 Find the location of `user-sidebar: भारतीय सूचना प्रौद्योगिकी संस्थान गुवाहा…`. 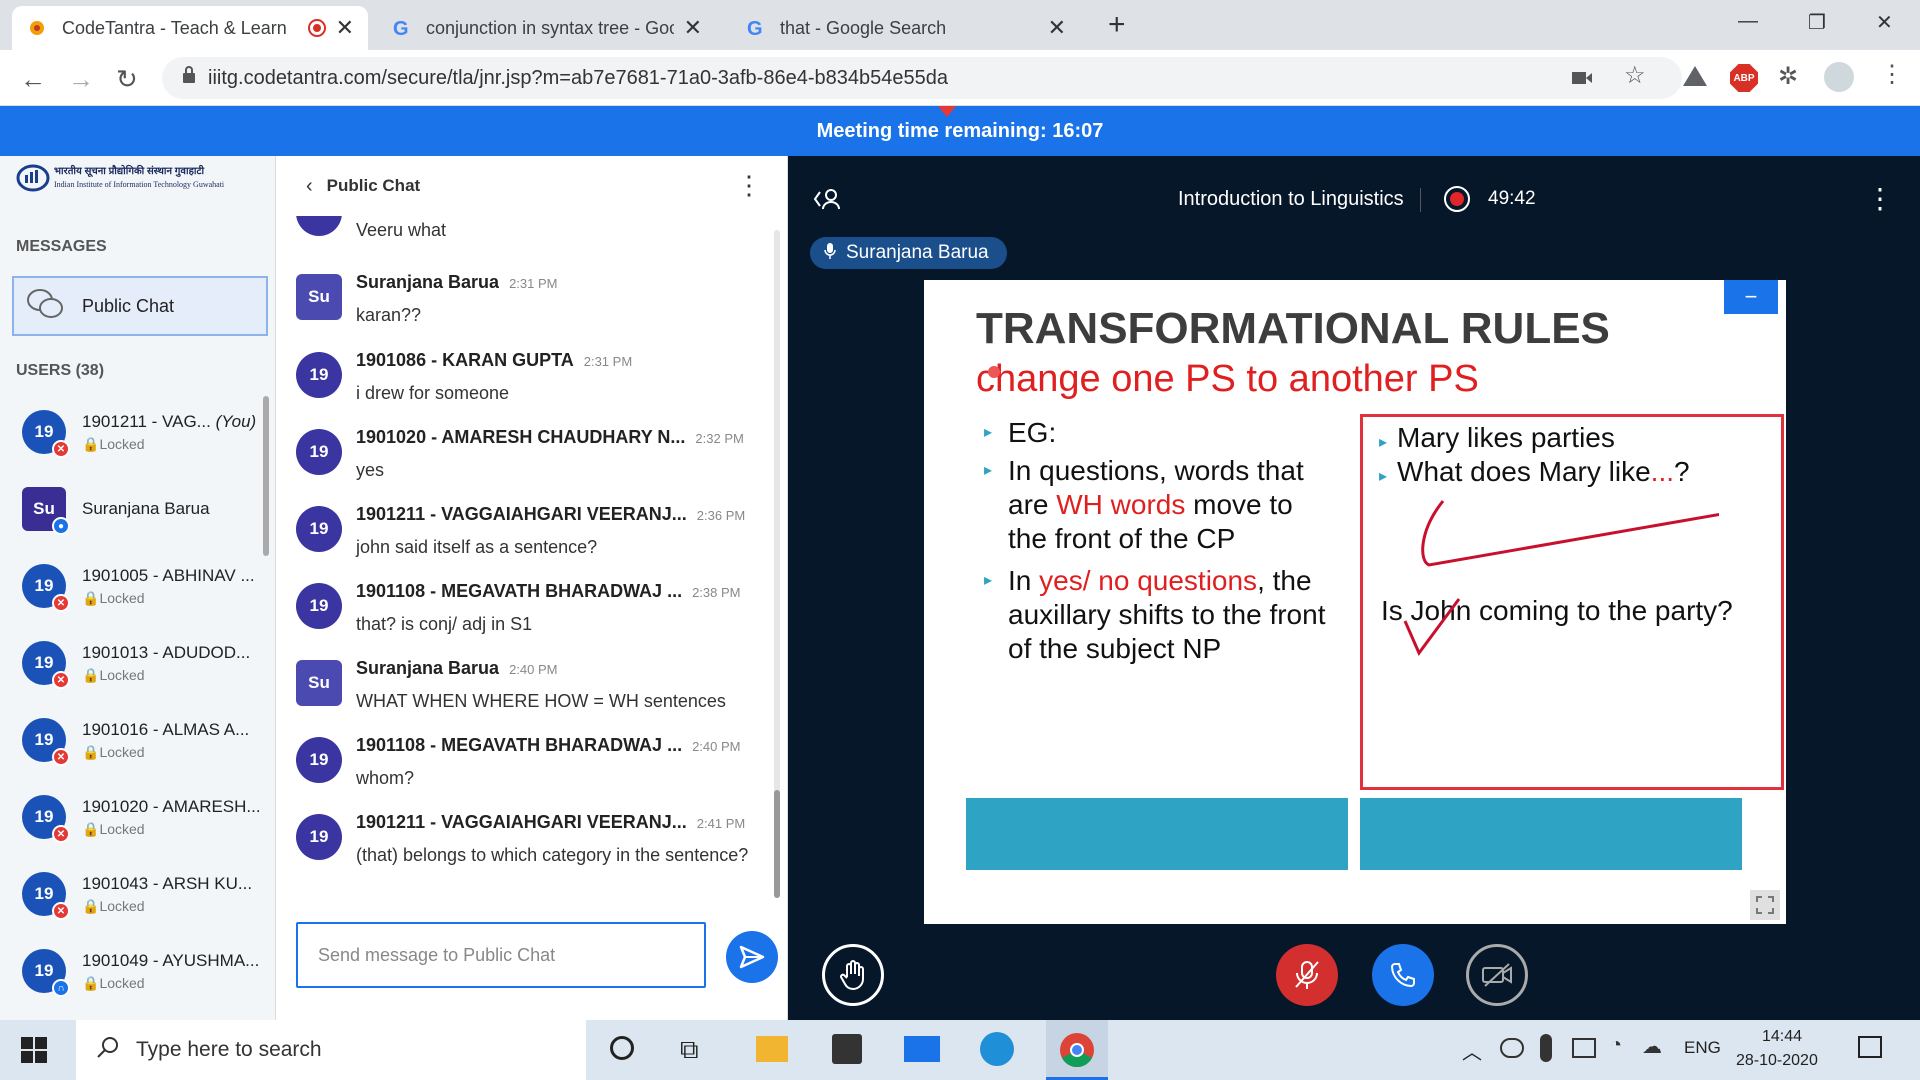

user-sidebar: भारतीय सूचना प्रौद्योगिकी संस्थान गुवाहा… is located at coordinates (138, 588).